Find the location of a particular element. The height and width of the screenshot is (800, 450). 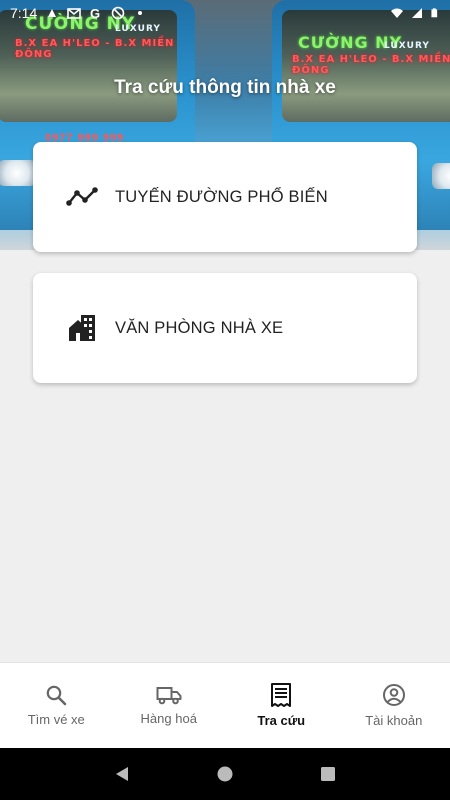

nav-tab-lookup: Tra cứu is located at coordinates (281, 705).